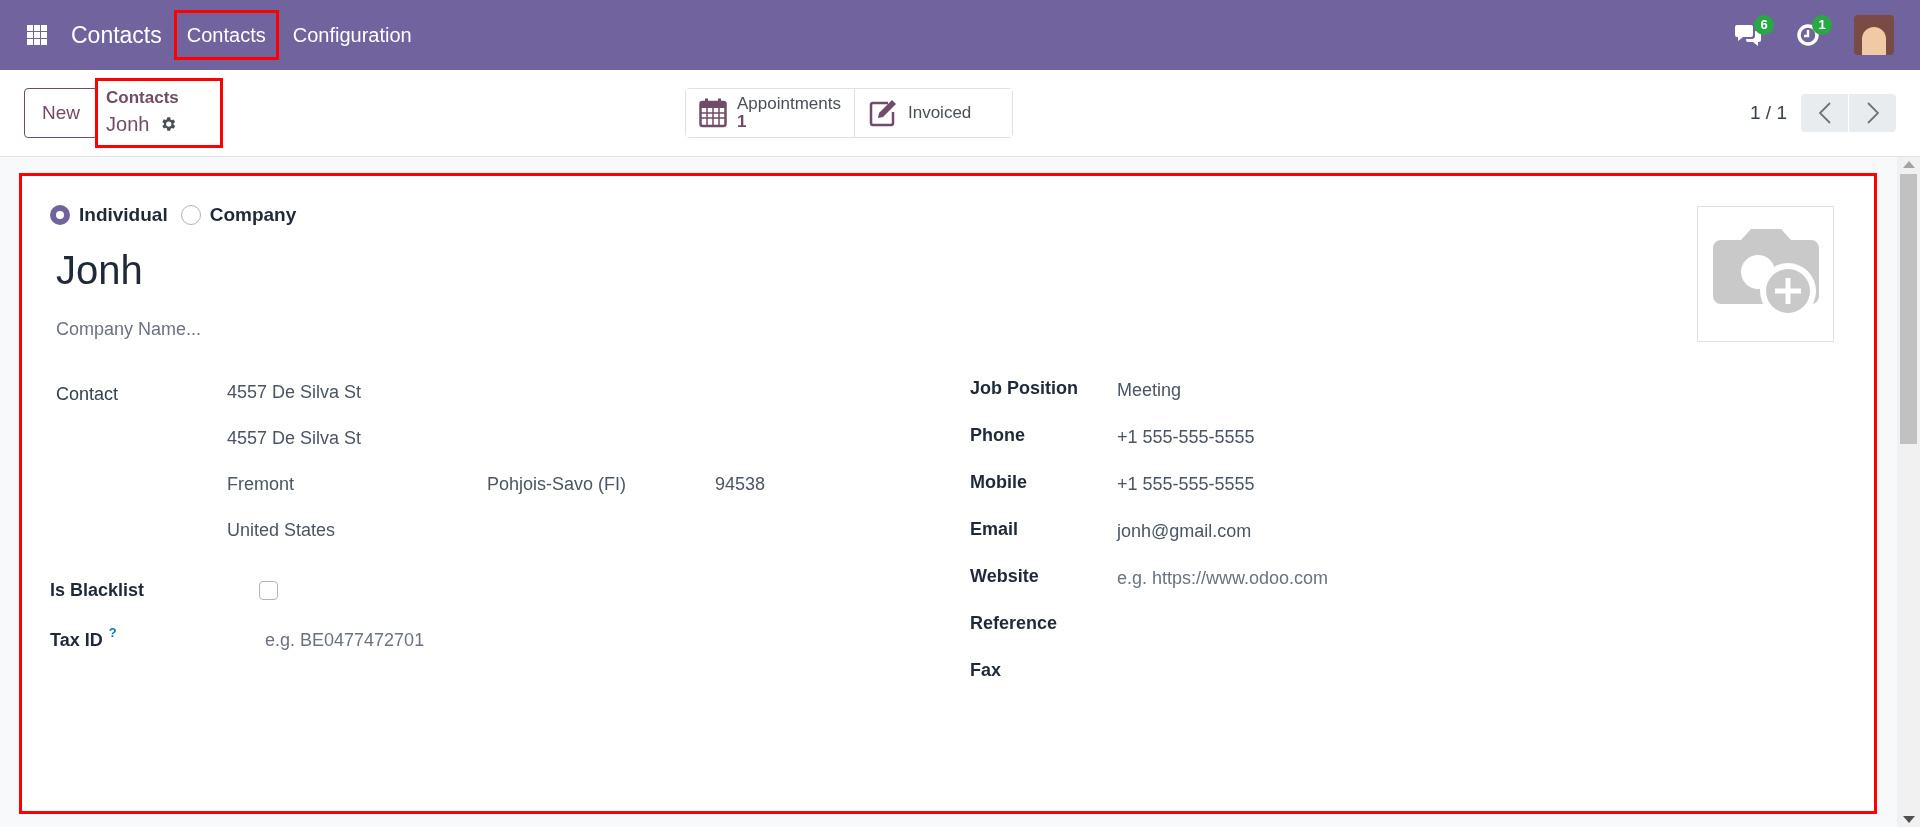  Describe the element at coordinates (1874, 35) in the screenshot. I see `user-avatar` at that location.